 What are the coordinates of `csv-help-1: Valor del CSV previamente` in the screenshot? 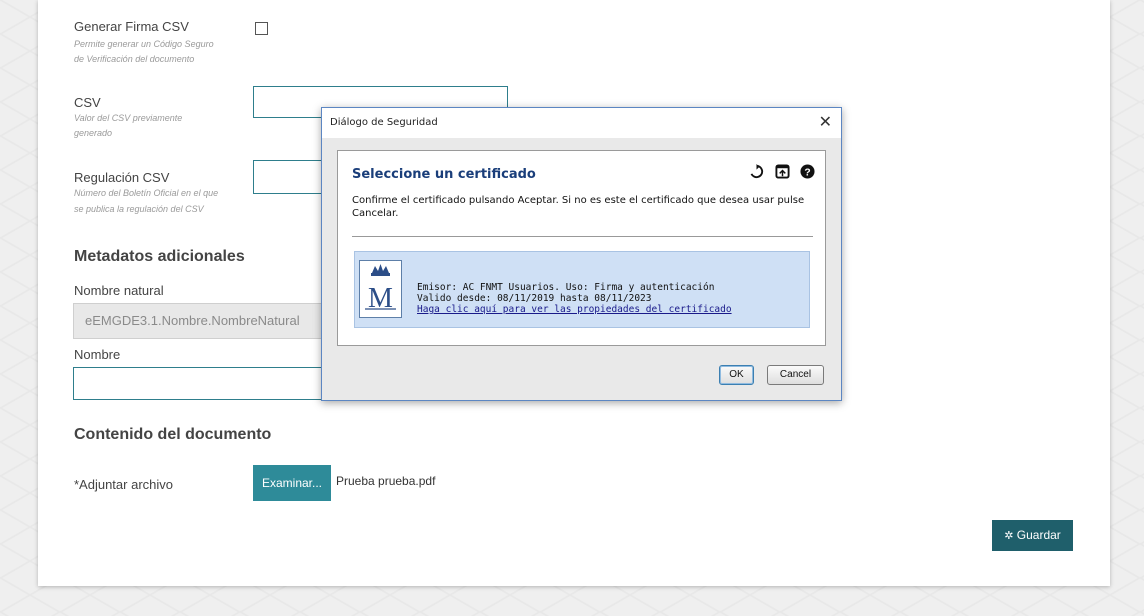 It's located at (128, 118).